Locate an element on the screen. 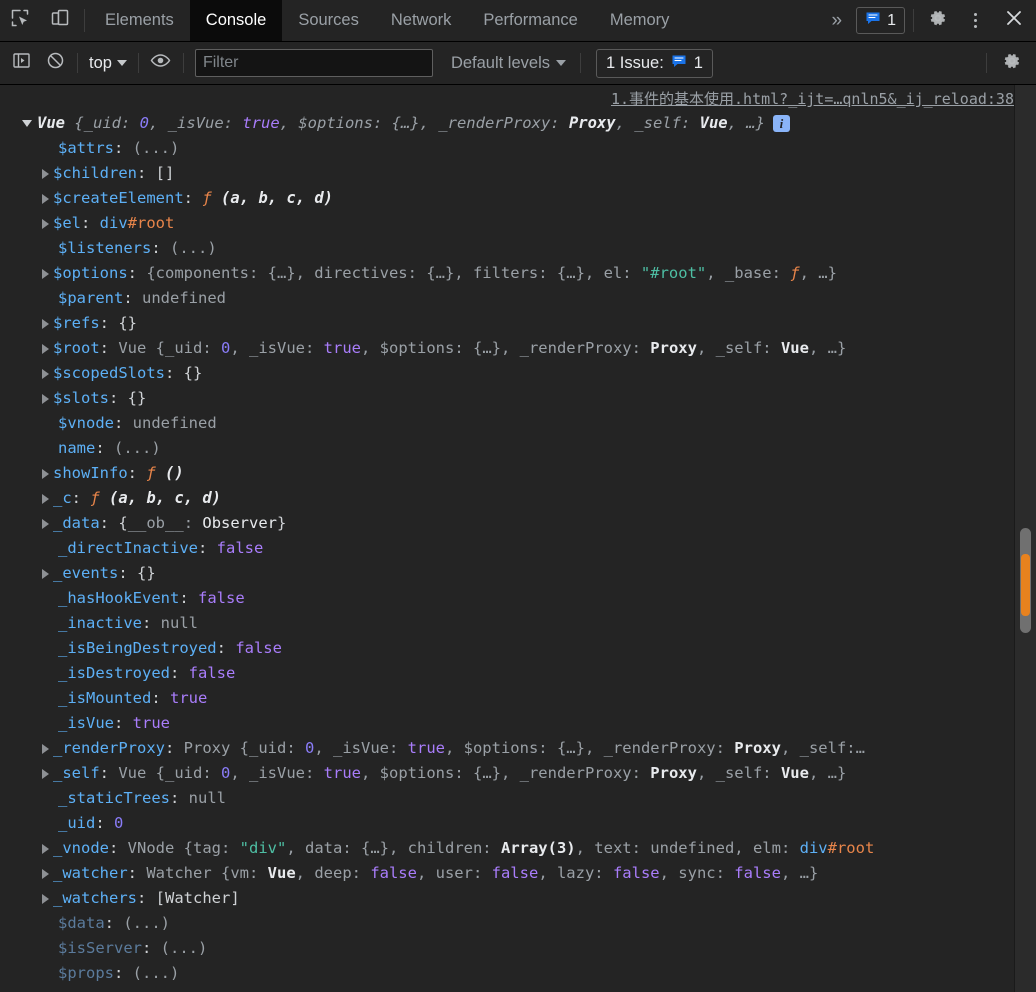  live-expression-button is located at coordinates (161, 63).